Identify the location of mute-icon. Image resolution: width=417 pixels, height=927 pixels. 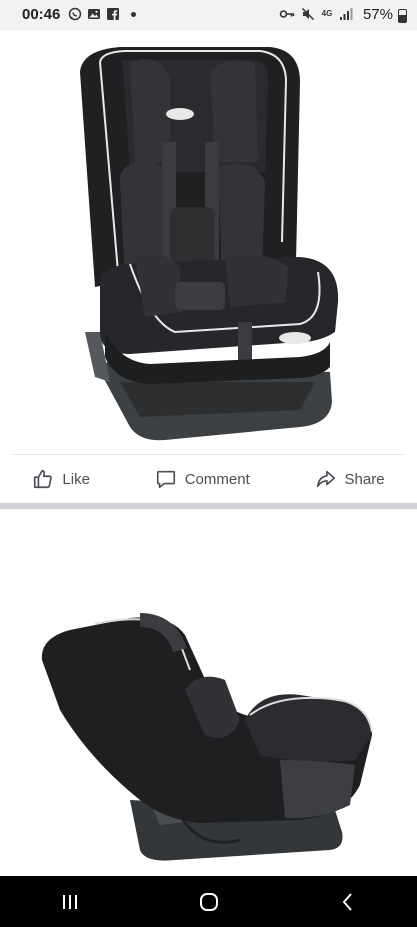
(308, 14).